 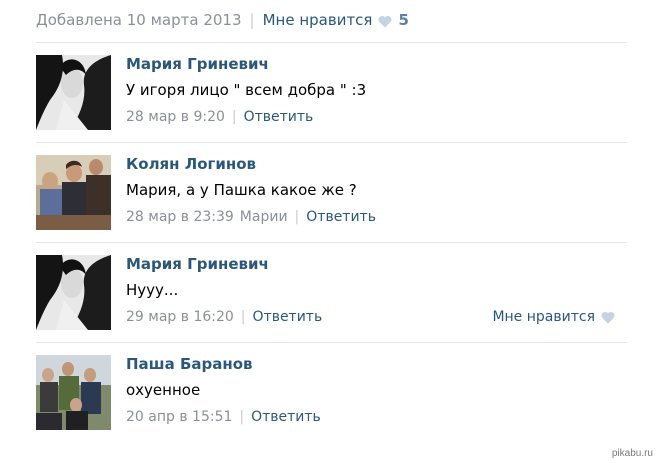 I want to click on comment-meta: 28 мар в 23:39 Марии | Ответить, so click(x=251, y=217).